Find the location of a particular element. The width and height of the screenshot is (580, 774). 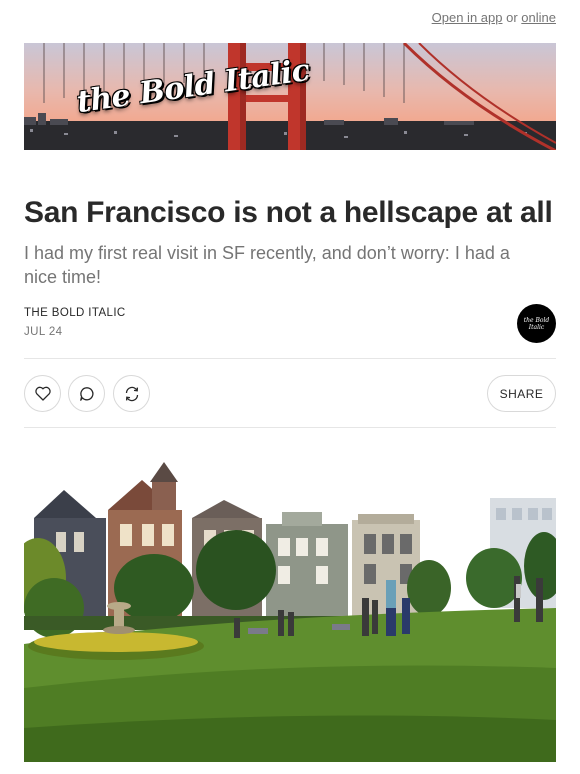

avatar-text: the Bold Italic is located at coordinates (536, 323).